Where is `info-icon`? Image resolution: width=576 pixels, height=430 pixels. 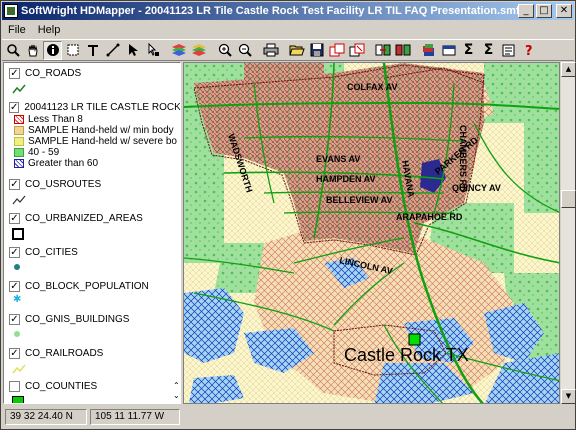 info-icon is located at coordinates (52, 50).